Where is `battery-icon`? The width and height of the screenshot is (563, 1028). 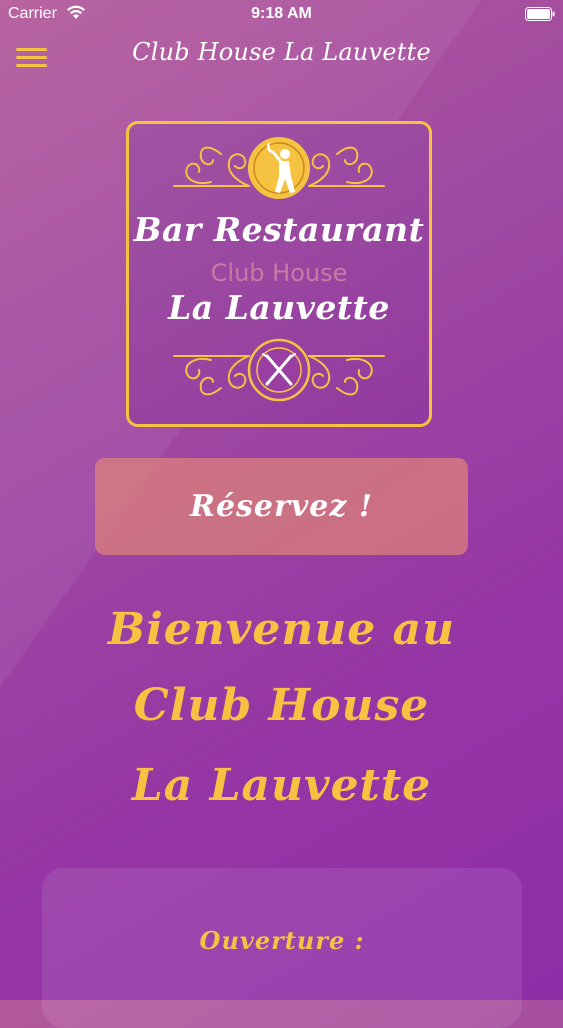 battery-icon is located at coordinates (540, 14).